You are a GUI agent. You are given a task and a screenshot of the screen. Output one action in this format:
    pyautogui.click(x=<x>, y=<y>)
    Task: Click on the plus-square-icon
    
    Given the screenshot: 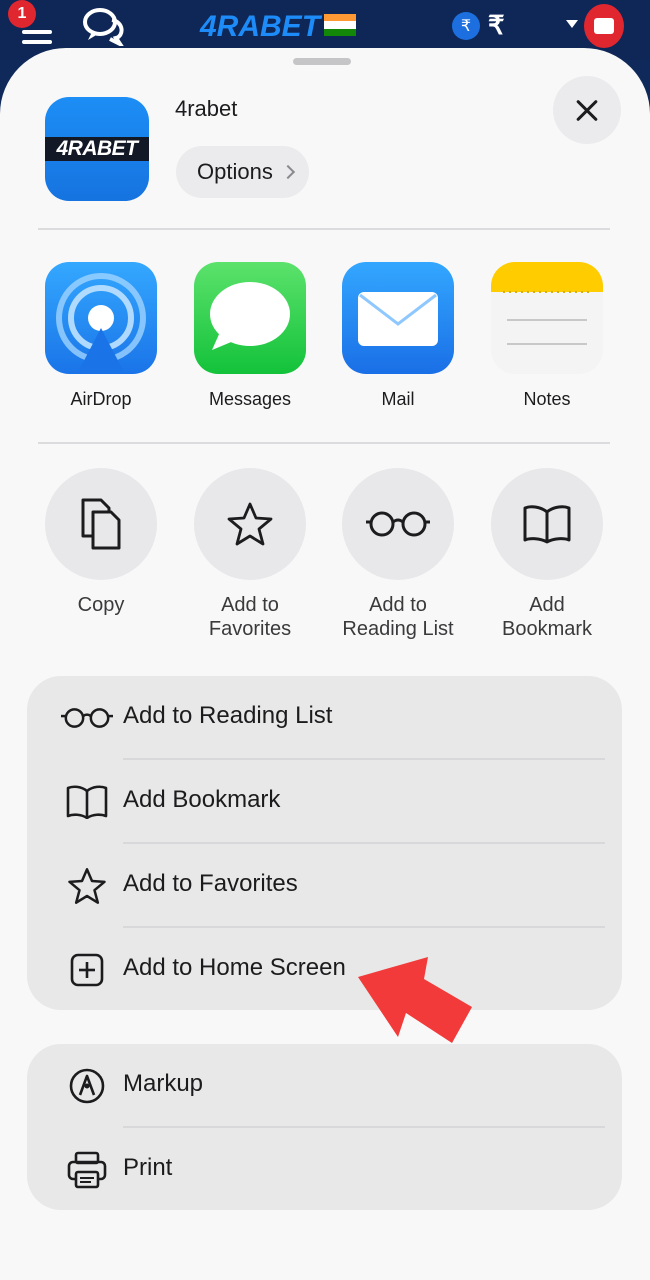 What is the action you would take?
    pyautogui.click(x=87, y=970)
    